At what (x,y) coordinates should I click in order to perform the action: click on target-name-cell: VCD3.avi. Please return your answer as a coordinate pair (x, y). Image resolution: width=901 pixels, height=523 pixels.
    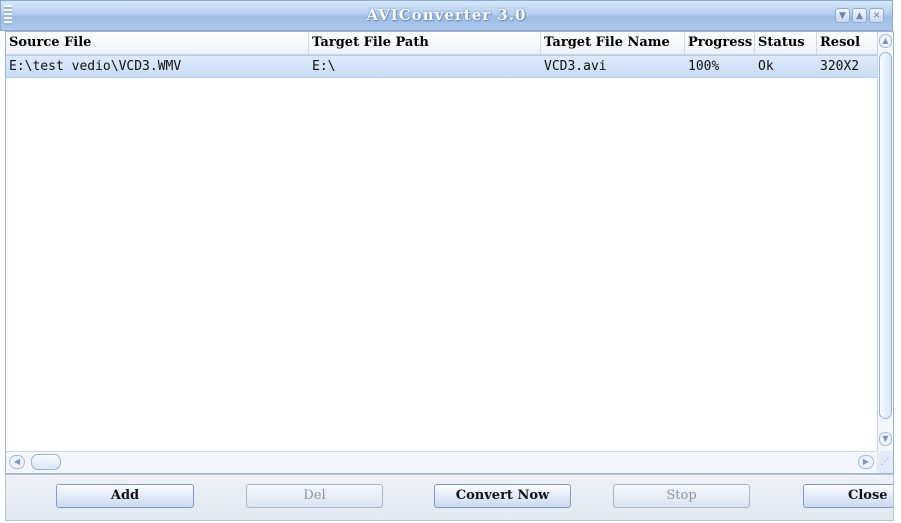
    Looking at the image, I should click on (575, 66).